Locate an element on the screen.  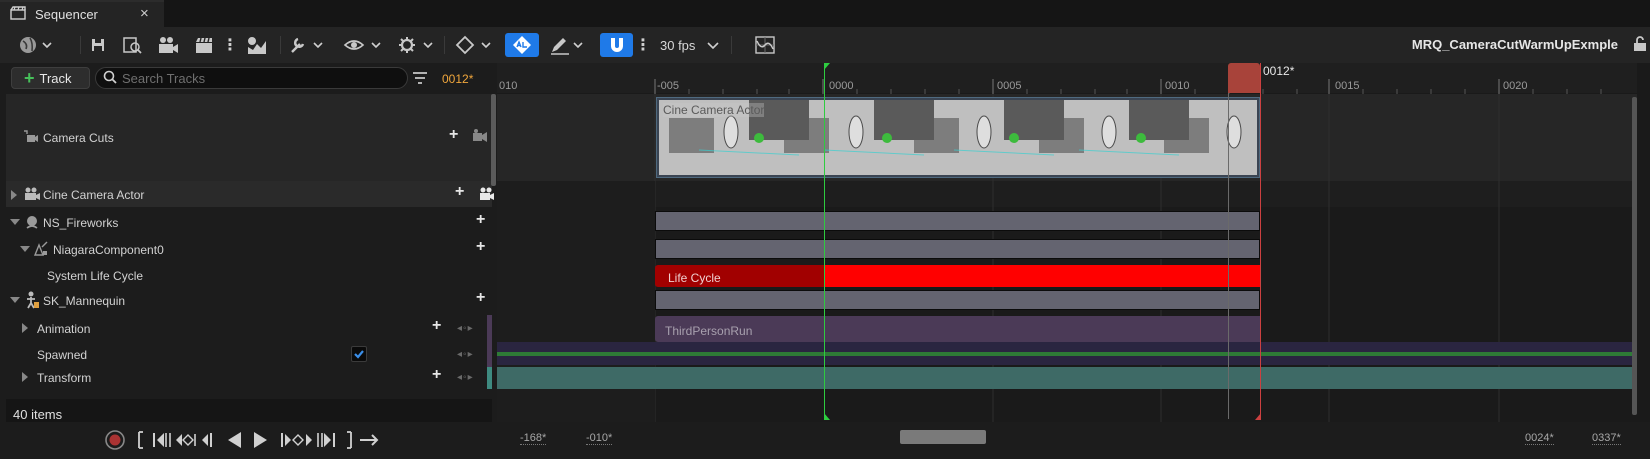
key-icon is located at coordinates (473, 45).